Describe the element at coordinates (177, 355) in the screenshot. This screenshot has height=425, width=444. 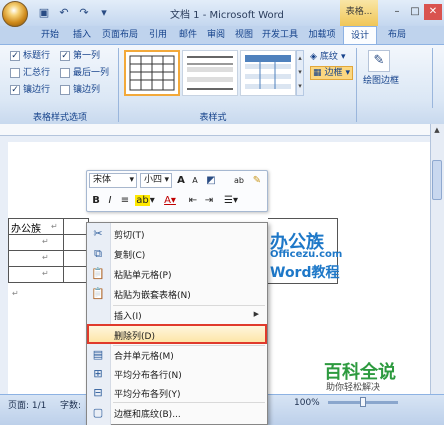
I see `menu-item-merge-cells: ▤ 合并单元格(M)` at that location.